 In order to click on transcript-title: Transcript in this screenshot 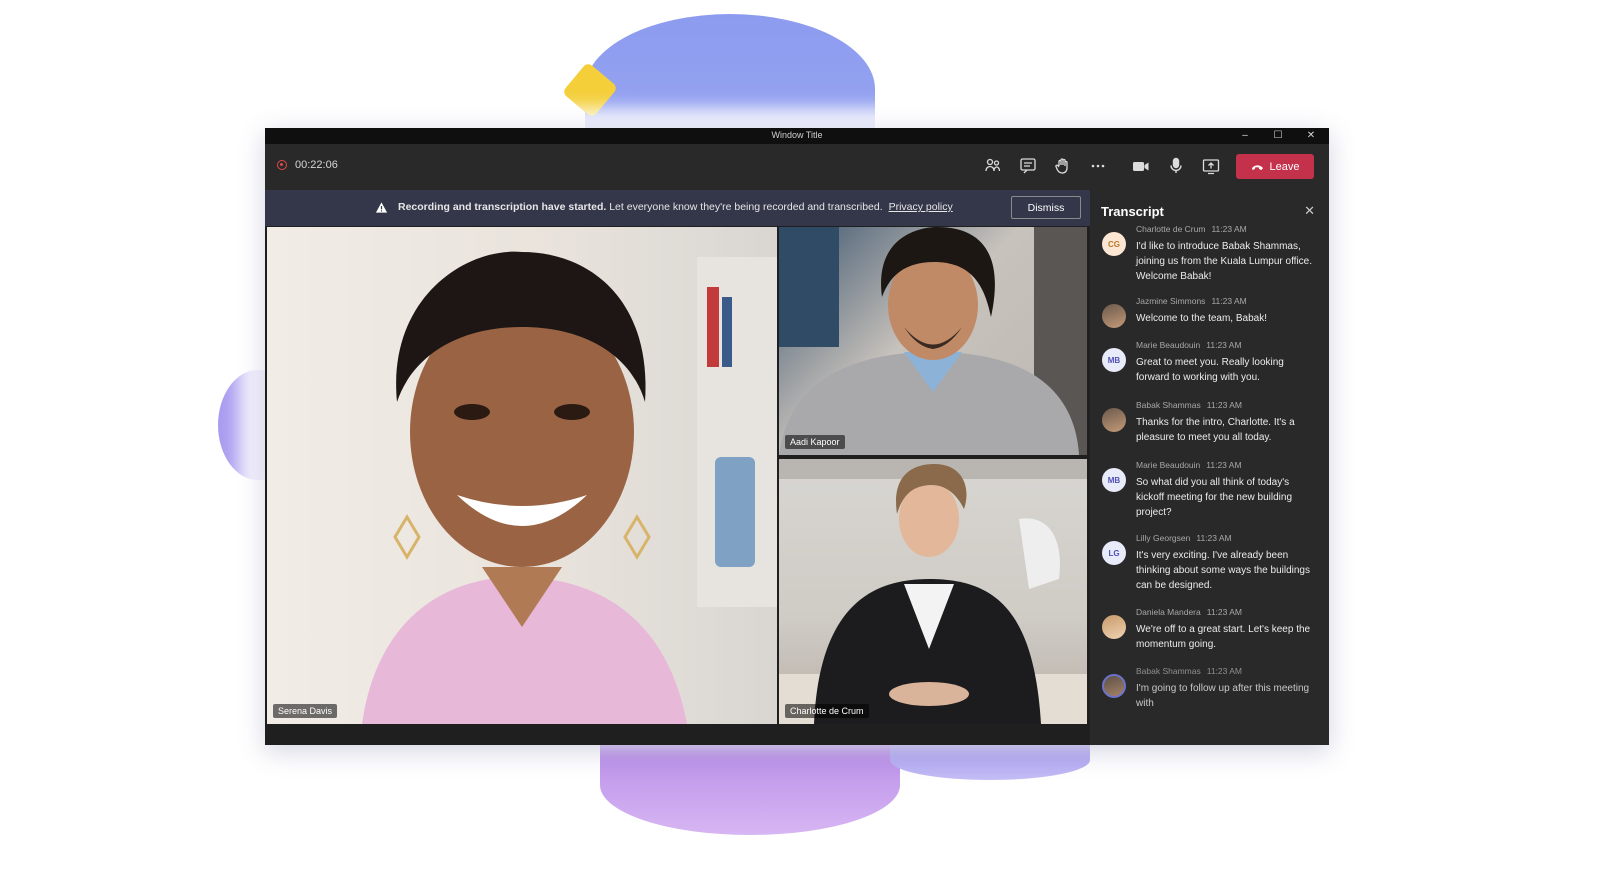, I will do `click(1132, 211)`.